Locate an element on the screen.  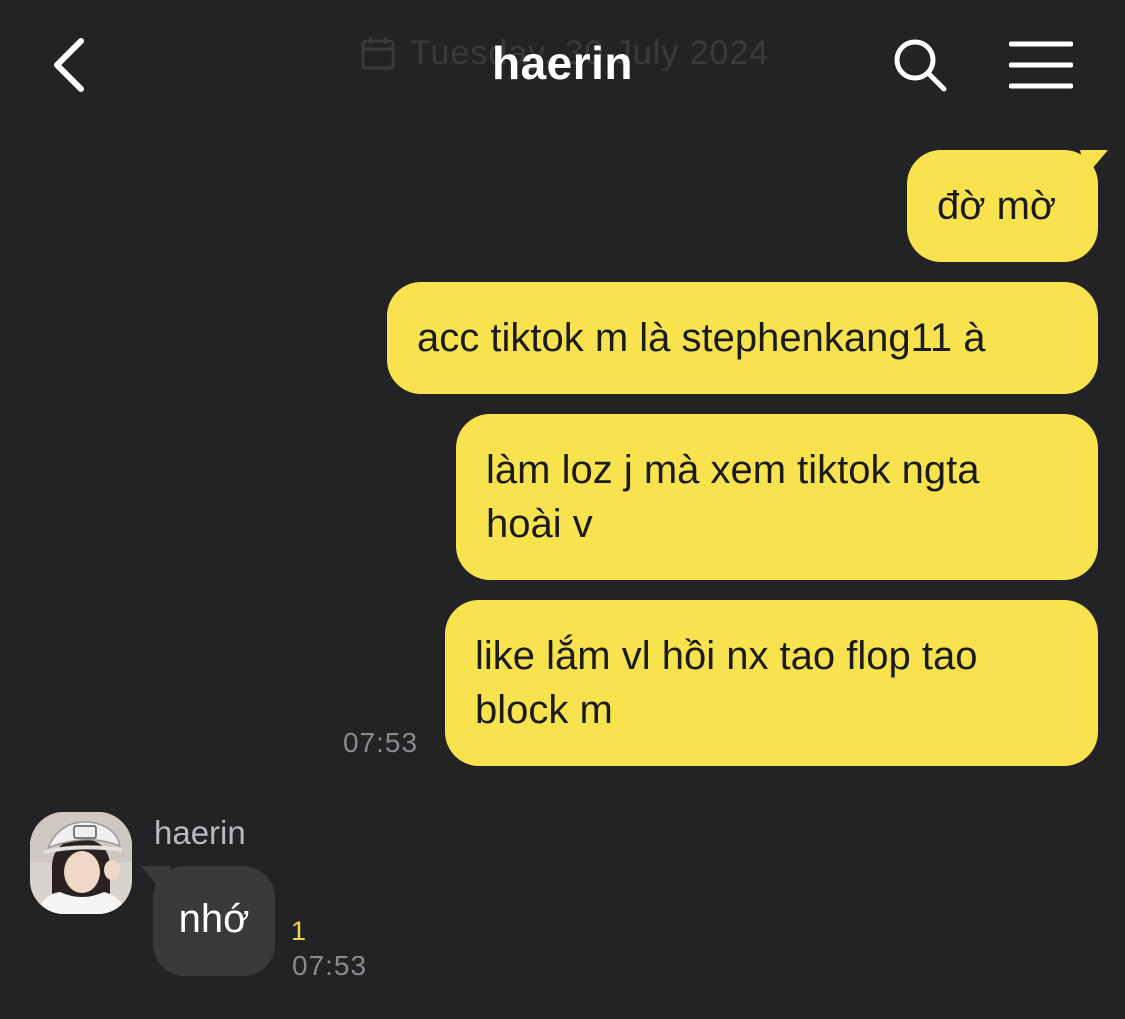
outgoing-message: acc tiktok m là stephenkang11 à is located at coordinates (742, 338).